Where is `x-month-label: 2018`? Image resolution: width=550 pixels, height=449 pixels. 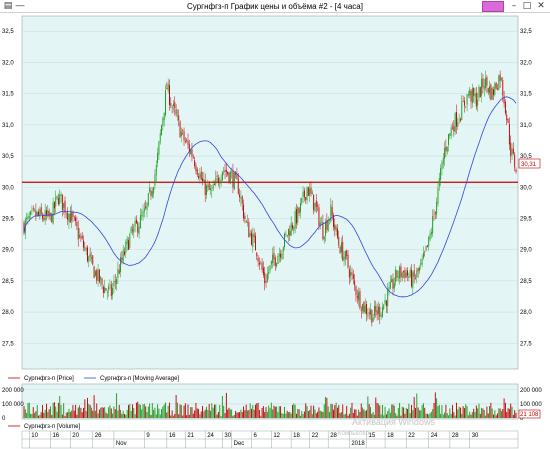 x-month-label: 2018 is located at coordinates (358, 444).